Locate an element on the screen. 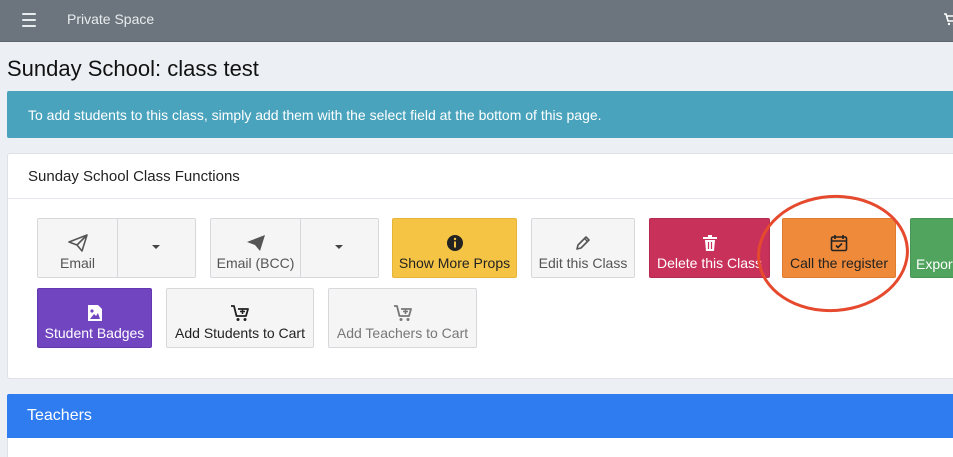 The image size is (953, 457). delete-class-label: Delete this Class is located at coordinates (709, 263).